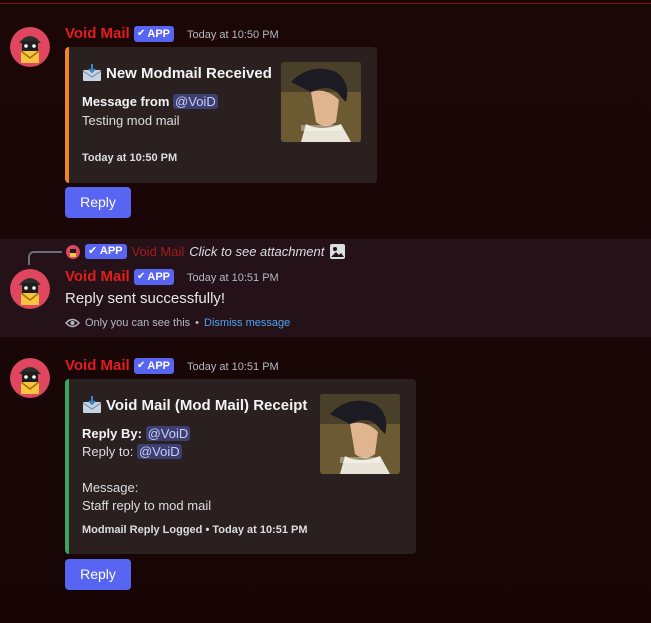 This screenshot has width=651, height=623. I want to click on divider, so click(325, 3).